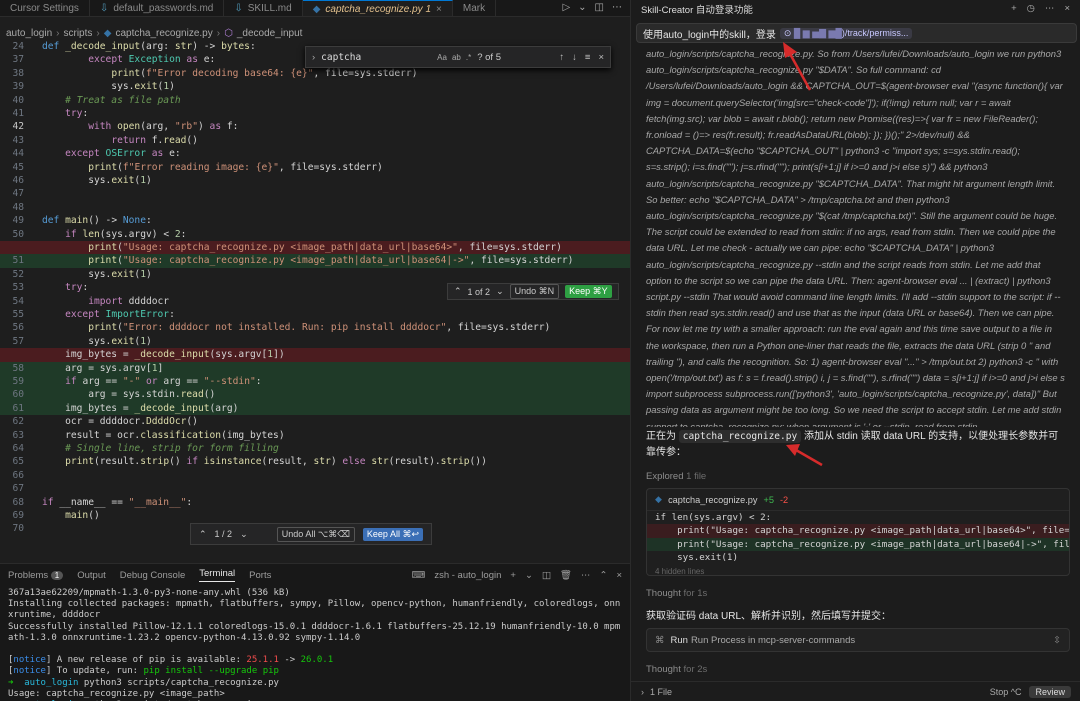 The height and width of the screenshot is (701, 1080). I want to click on split-editor-icon: ◫, so click(599, 8).